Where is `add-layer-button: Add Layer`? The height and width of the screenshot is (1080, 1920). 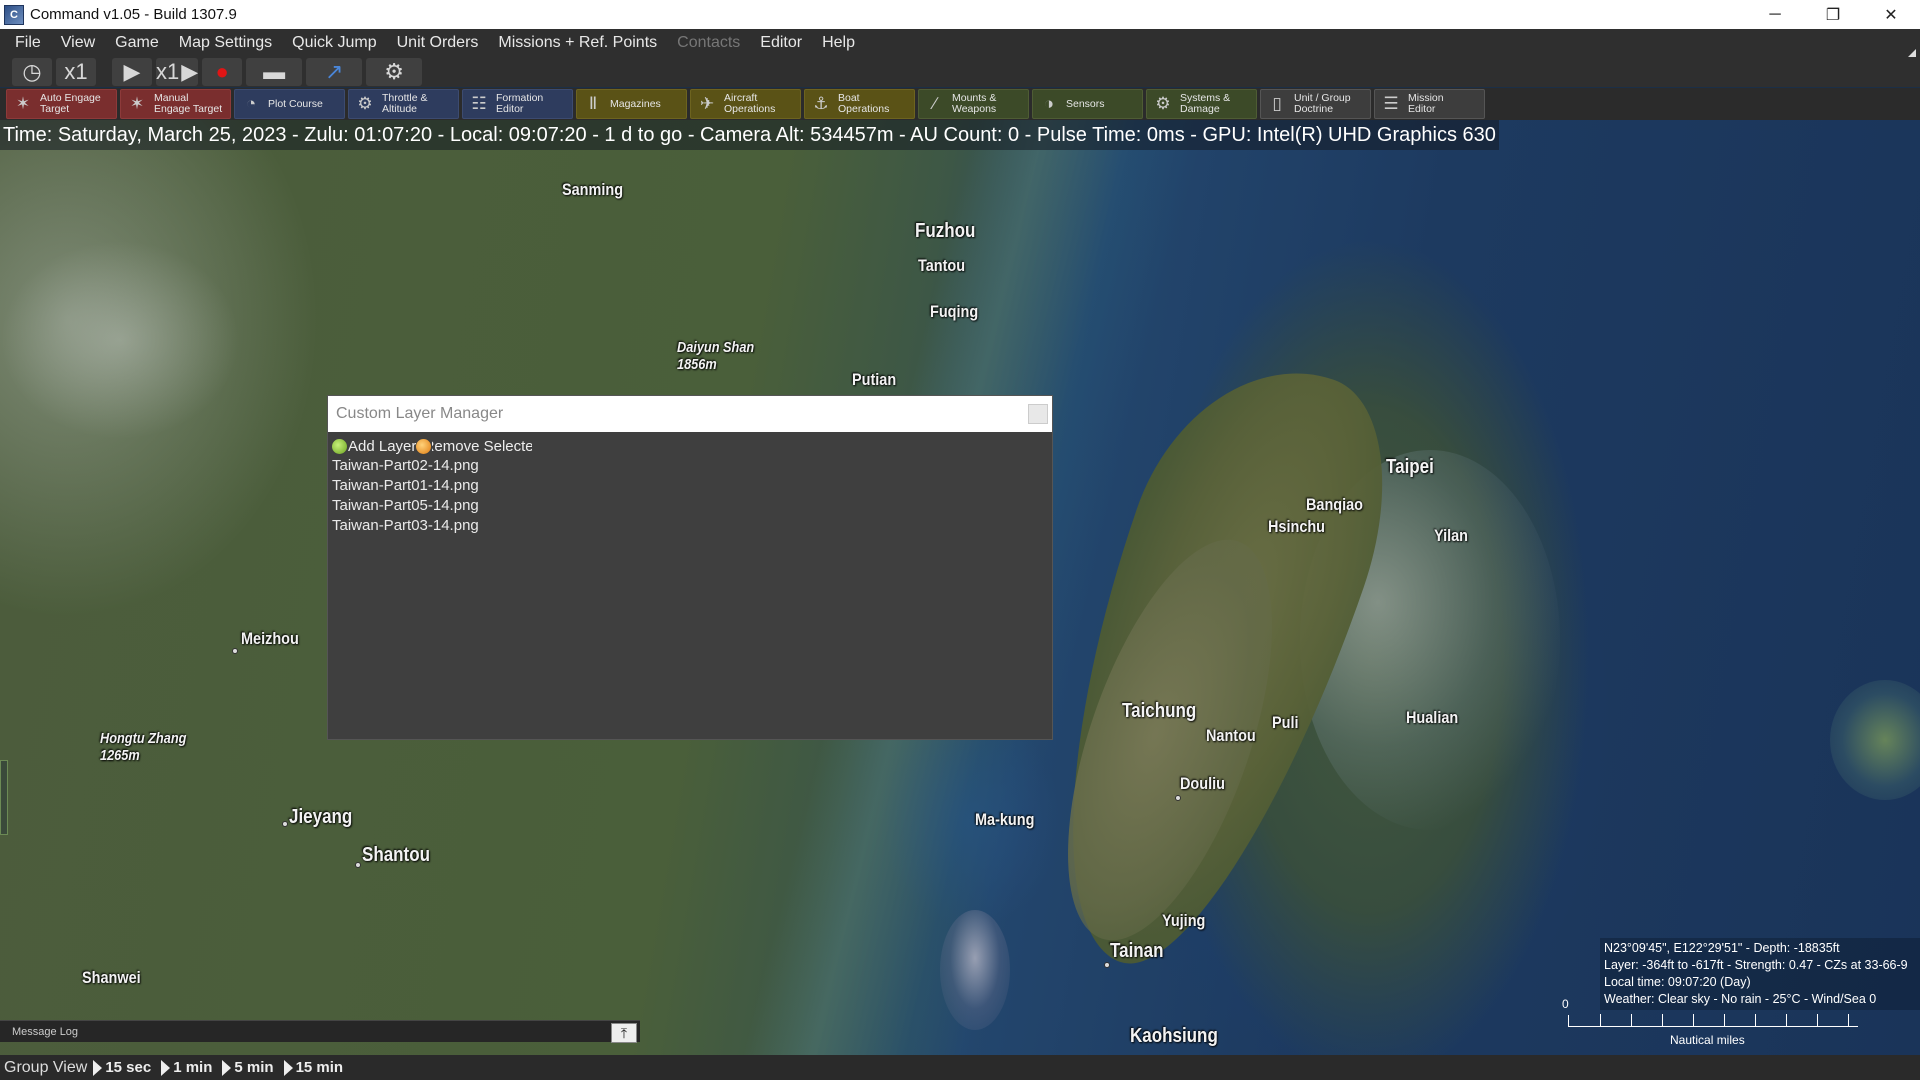
add-layer-button: Add Layer is located at coordinates (374, 446).